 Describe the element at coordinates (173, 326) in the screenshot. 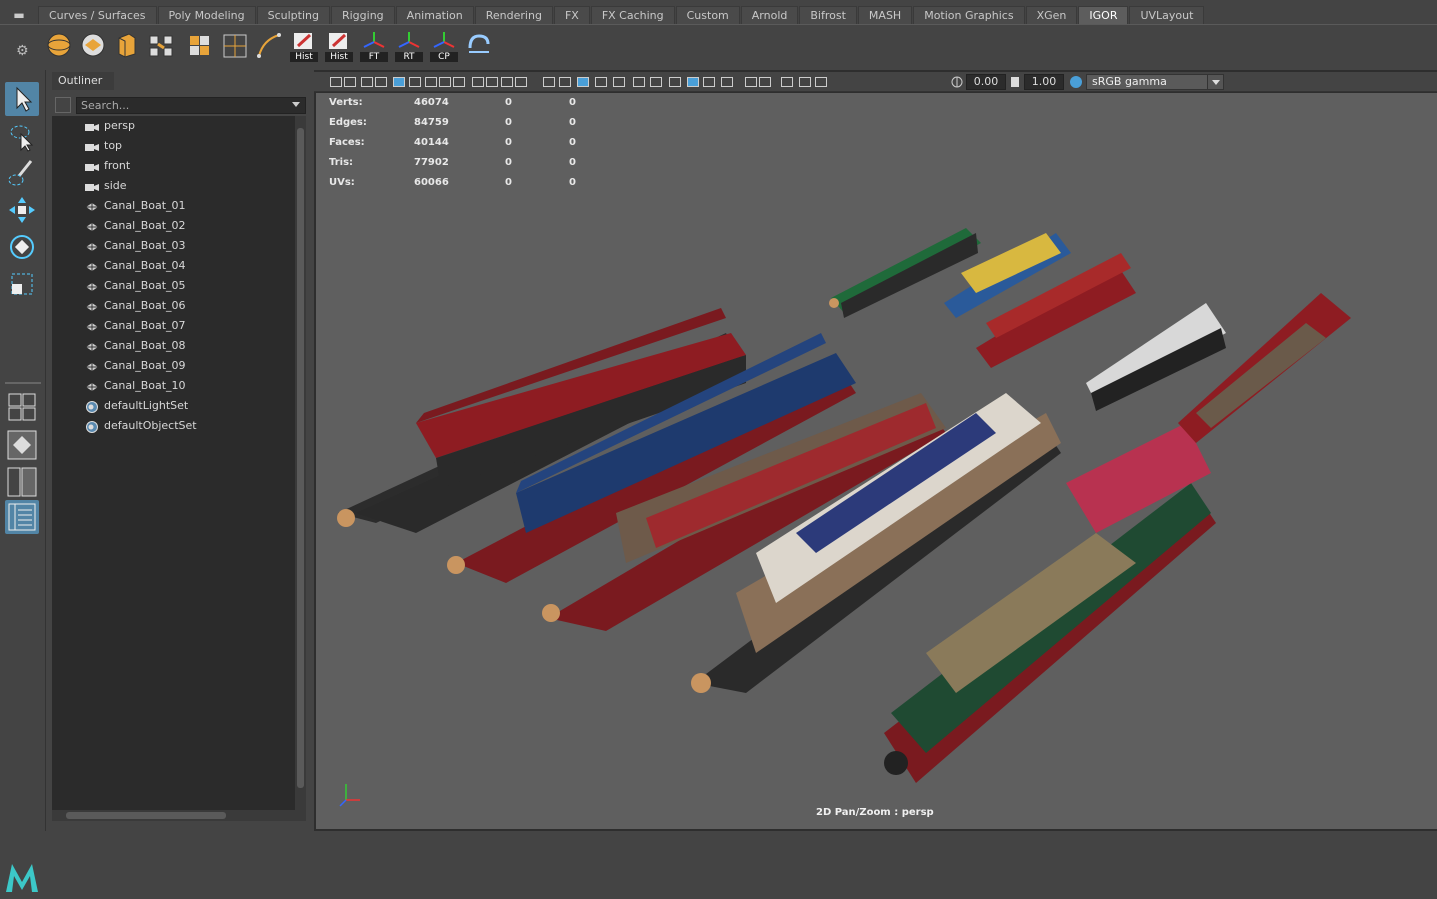

I see `outliner-item: Canal_Boat_07` at that location.